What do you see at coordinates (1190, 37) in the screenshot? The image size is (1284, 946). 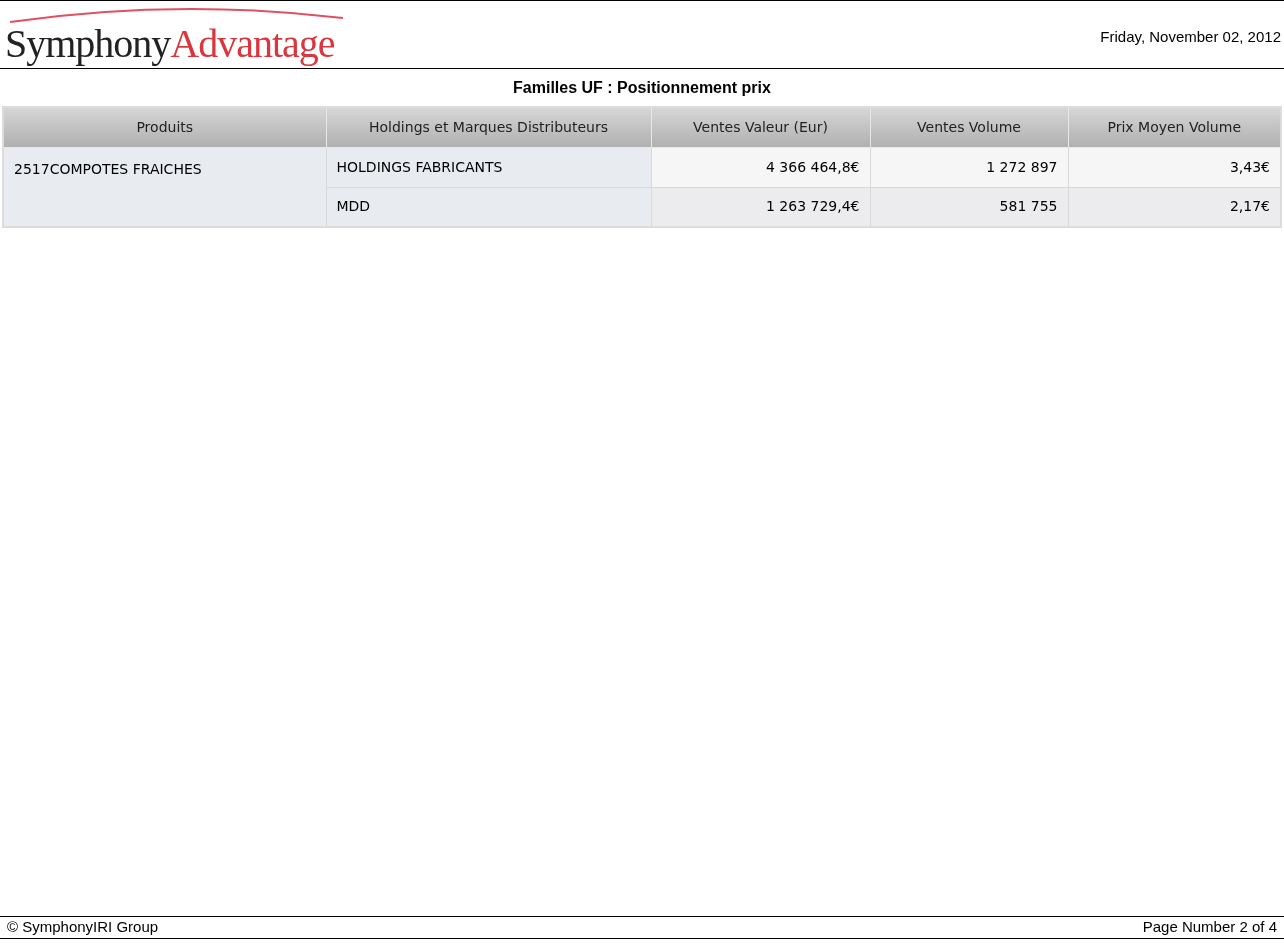 I see `report-date: Friday, November 02, 2012` at bounding box center [1190, 37].